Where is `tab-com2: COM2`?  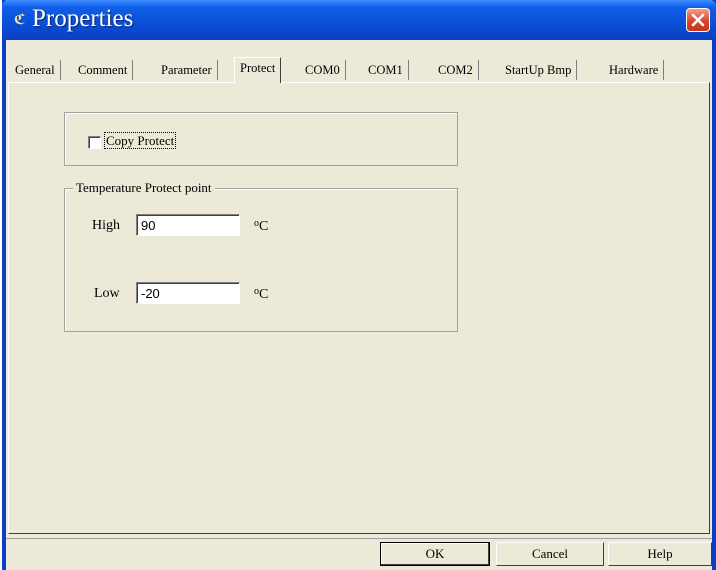 tab-com2: COM2 is located at coordinates (456, 70).